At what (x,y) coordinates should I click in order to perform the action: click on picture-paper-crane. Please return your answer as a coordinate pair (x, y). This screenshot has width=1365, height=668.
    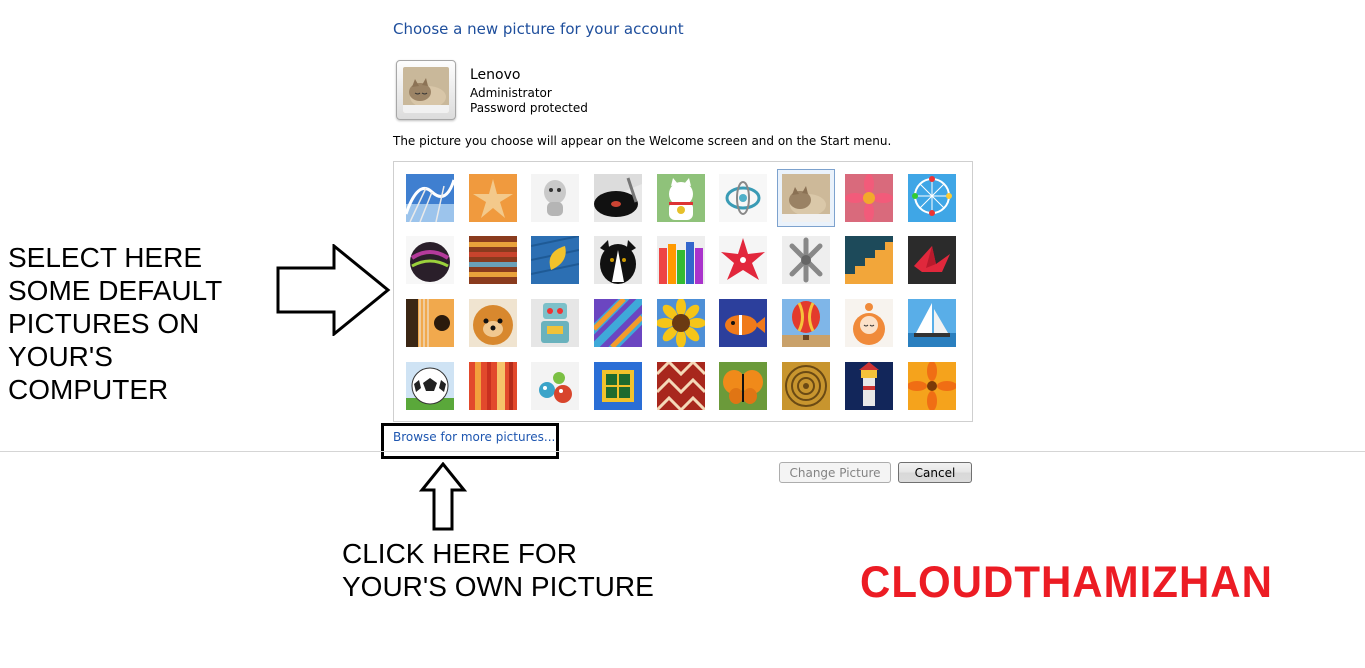
    Looking at the image, I should click on (932, 260).